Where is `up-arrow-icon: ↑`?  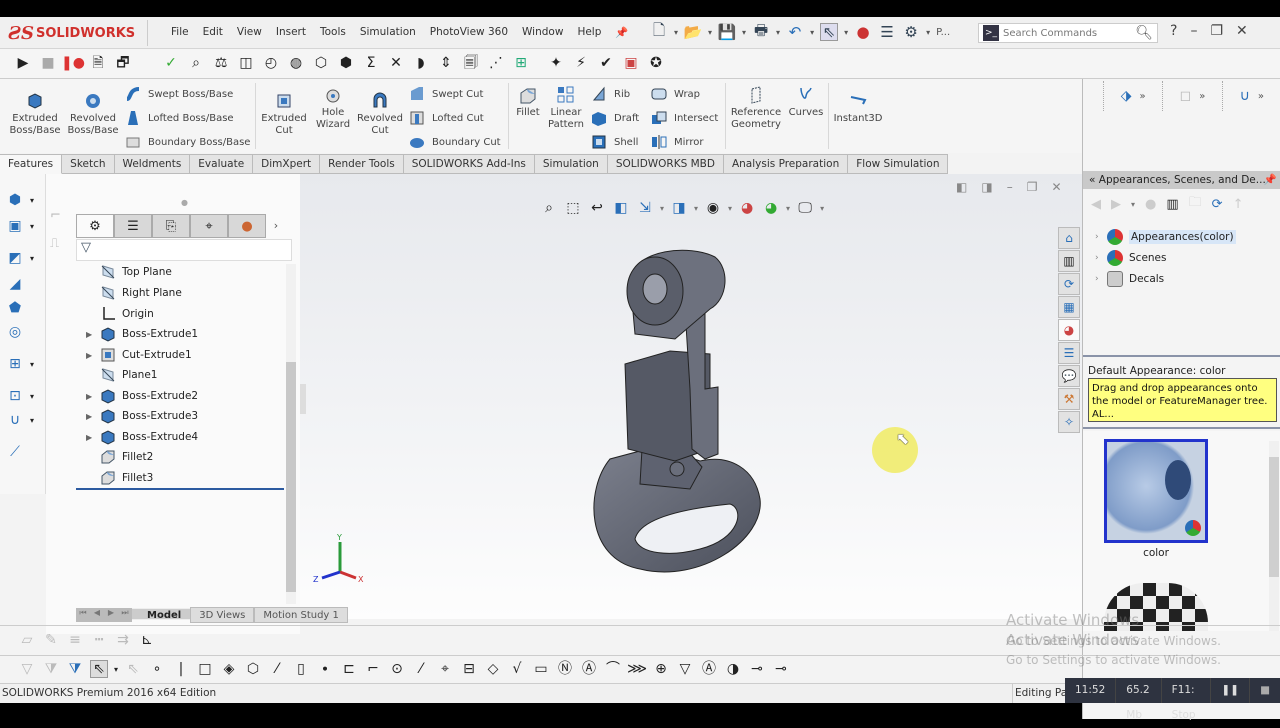
up-arrow-icon: ↑ is located at coordinates (1238, 204).